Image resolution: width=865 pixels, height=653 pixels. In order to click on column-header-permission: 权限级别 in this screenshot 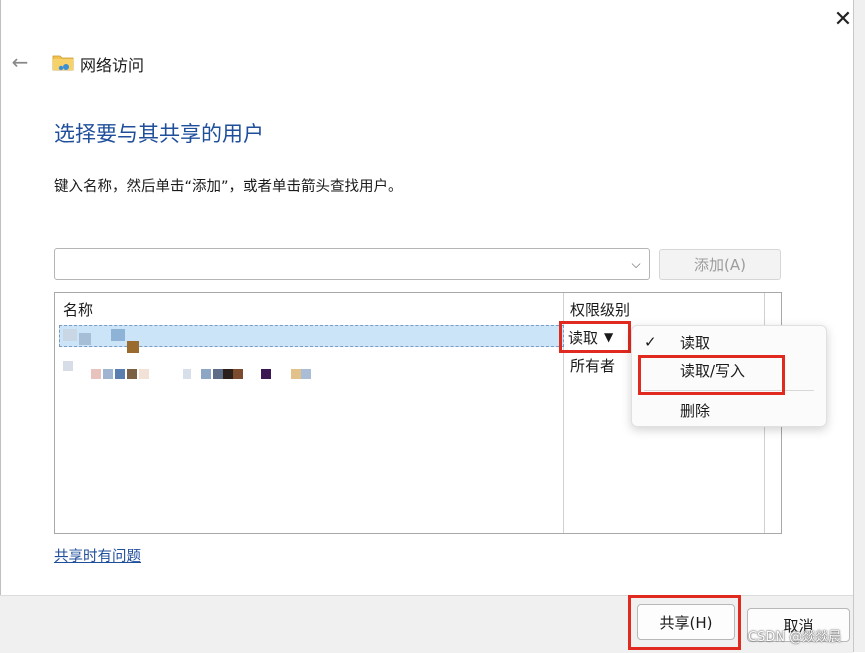, I will do `click(600, 309)`.